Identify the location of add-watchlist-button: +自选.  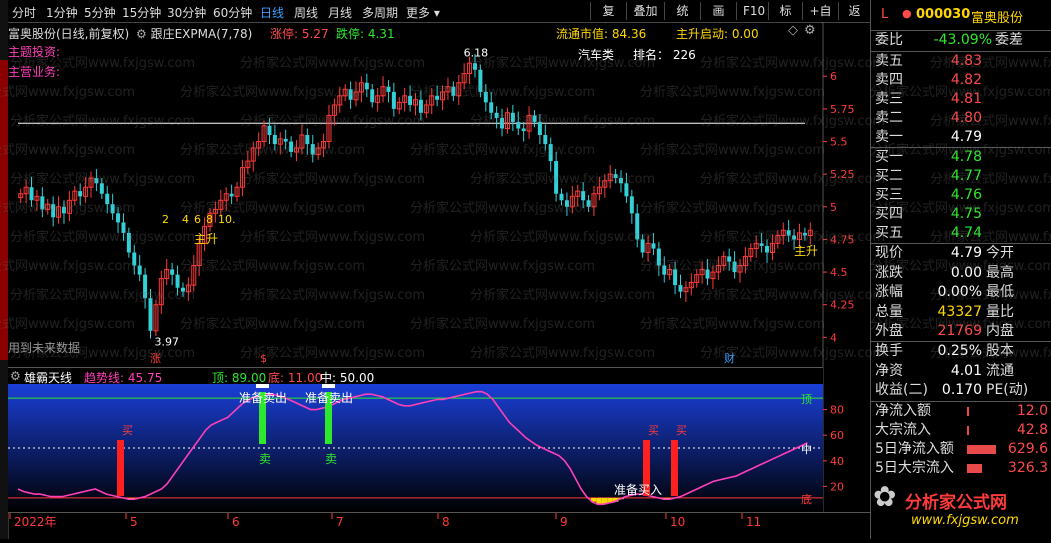
(820, 19).